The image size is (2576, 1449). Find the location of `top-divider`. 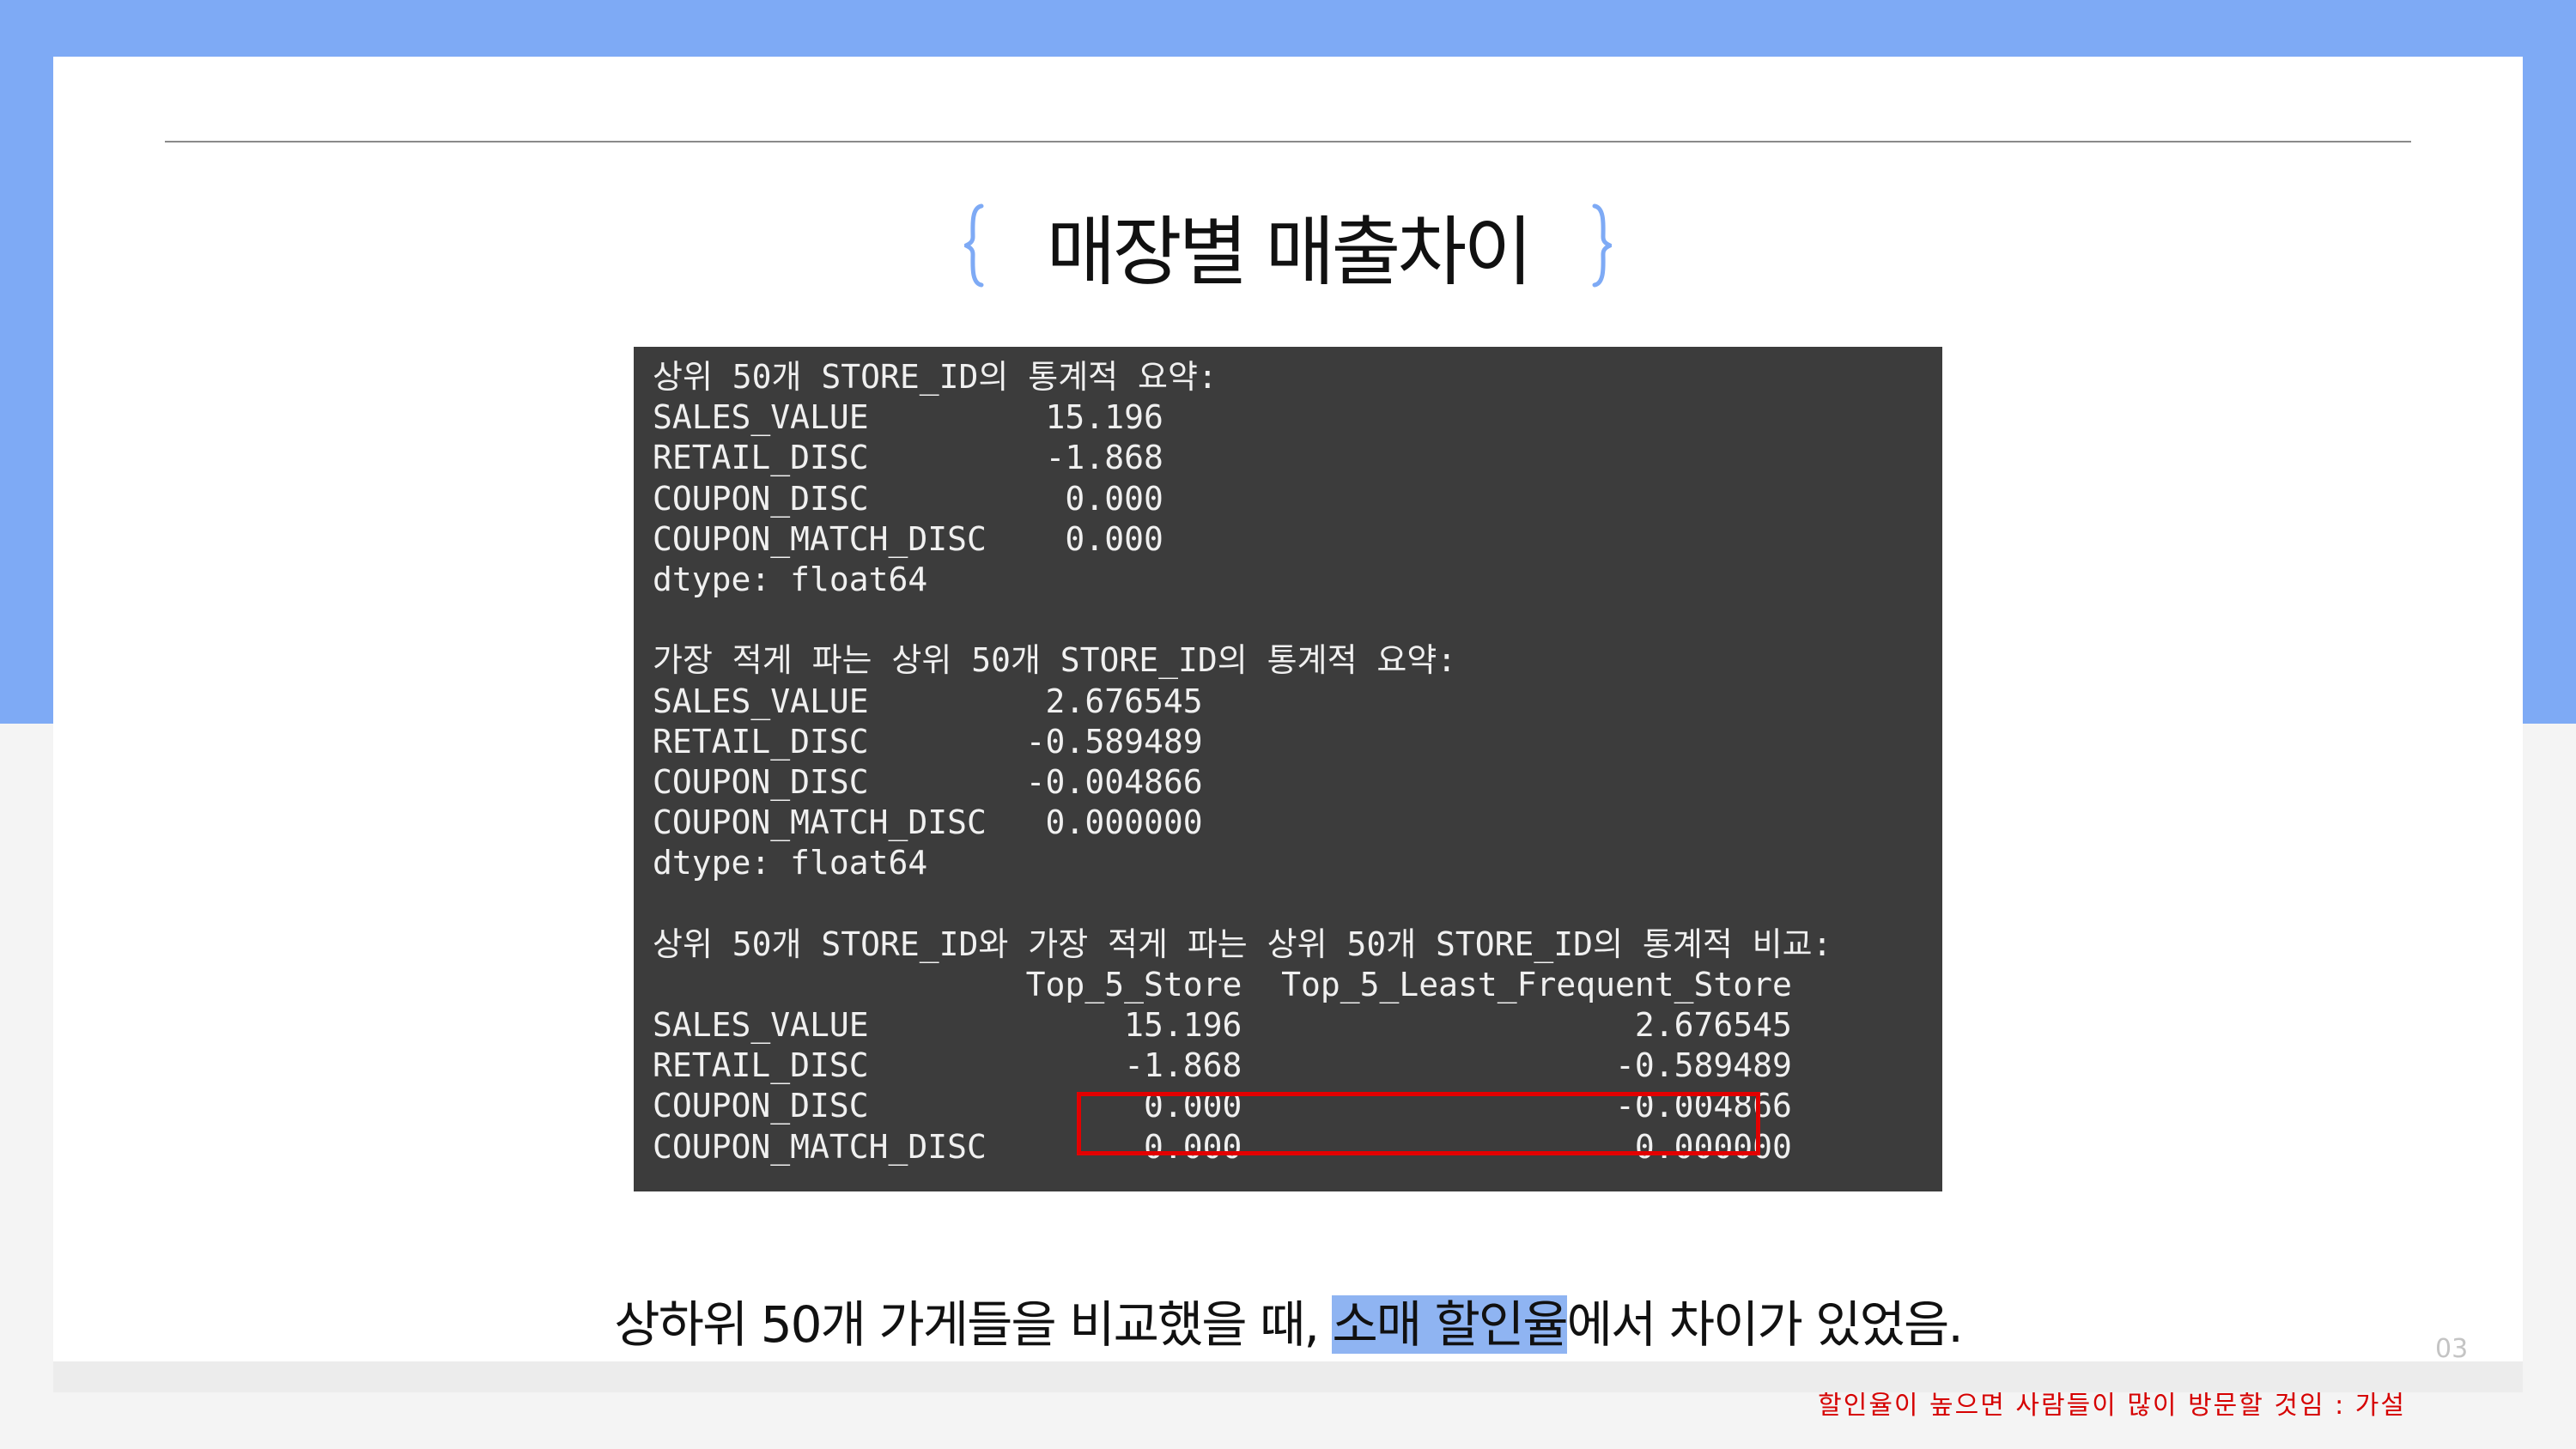

top-divider is located at coordinates (1288, 141).